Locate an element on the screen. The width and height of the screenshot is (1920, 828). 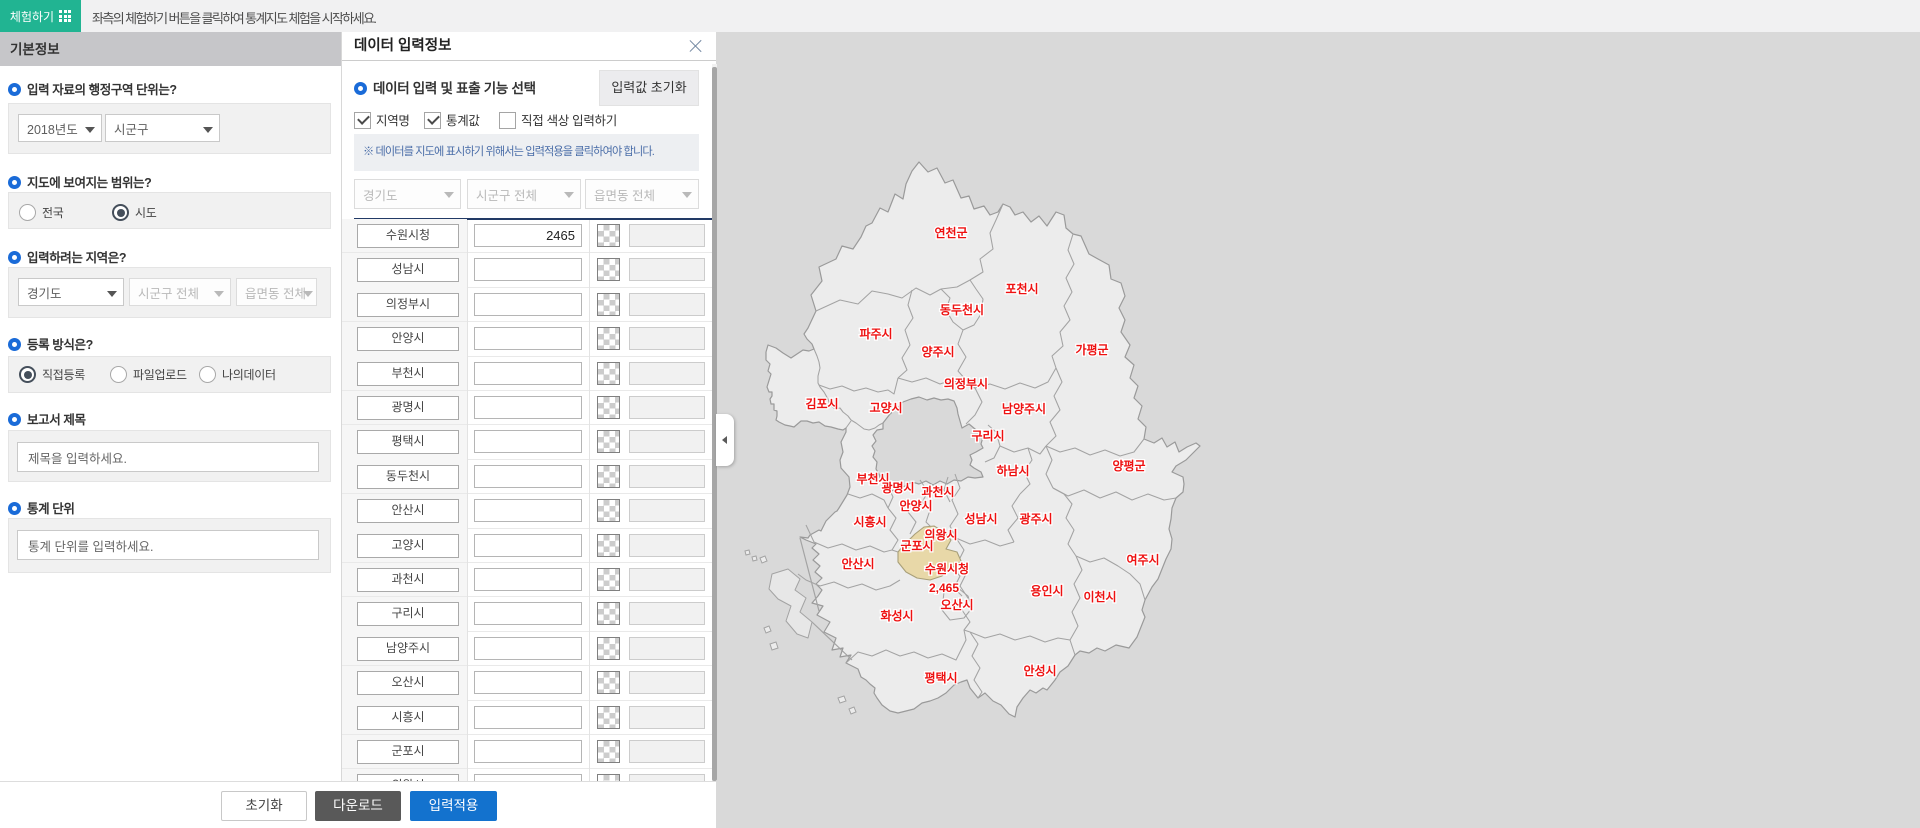
svg-text: 가평군 is located at coordinates (1091, 349).